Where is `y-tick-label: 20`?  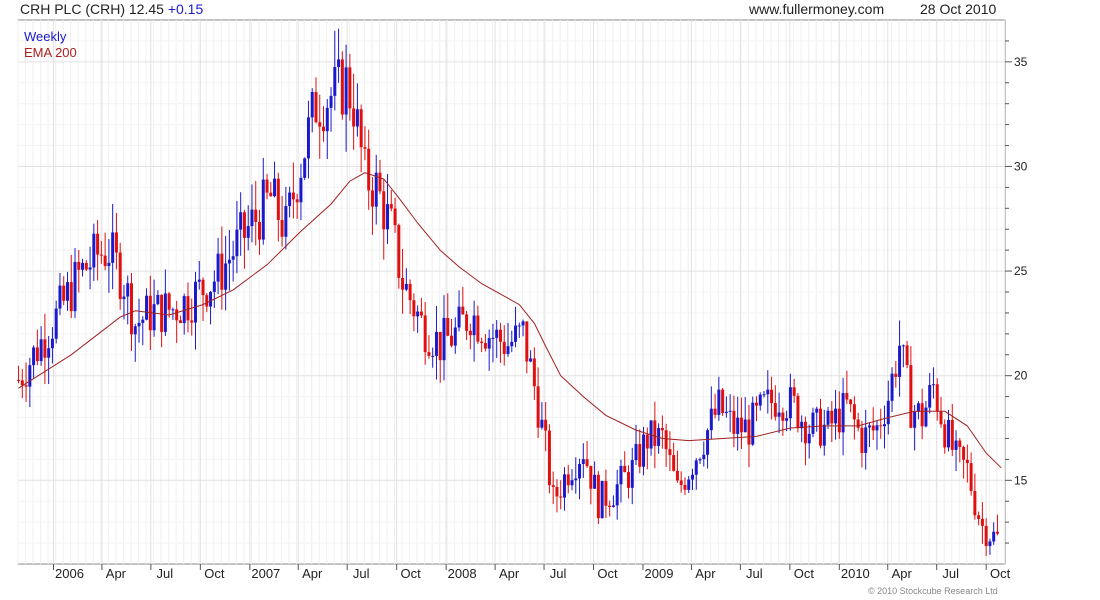
y-tick-label: 20 is located at coordinates (1021, 376).